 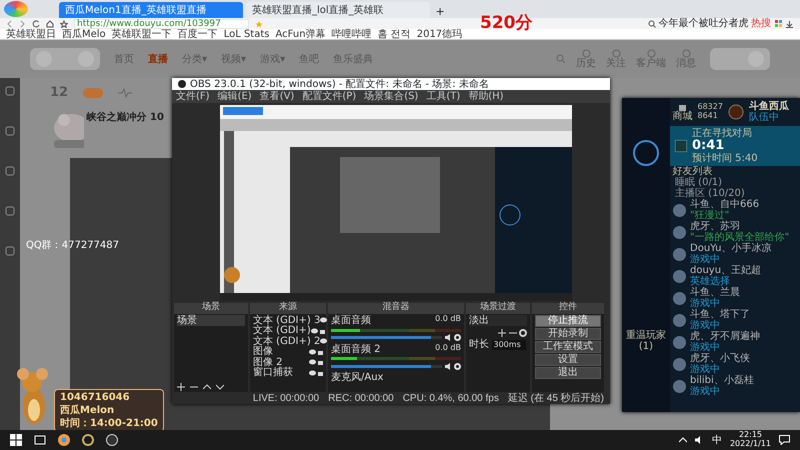 I want to click on dock-title: 场景, so click(x=211, y=308).